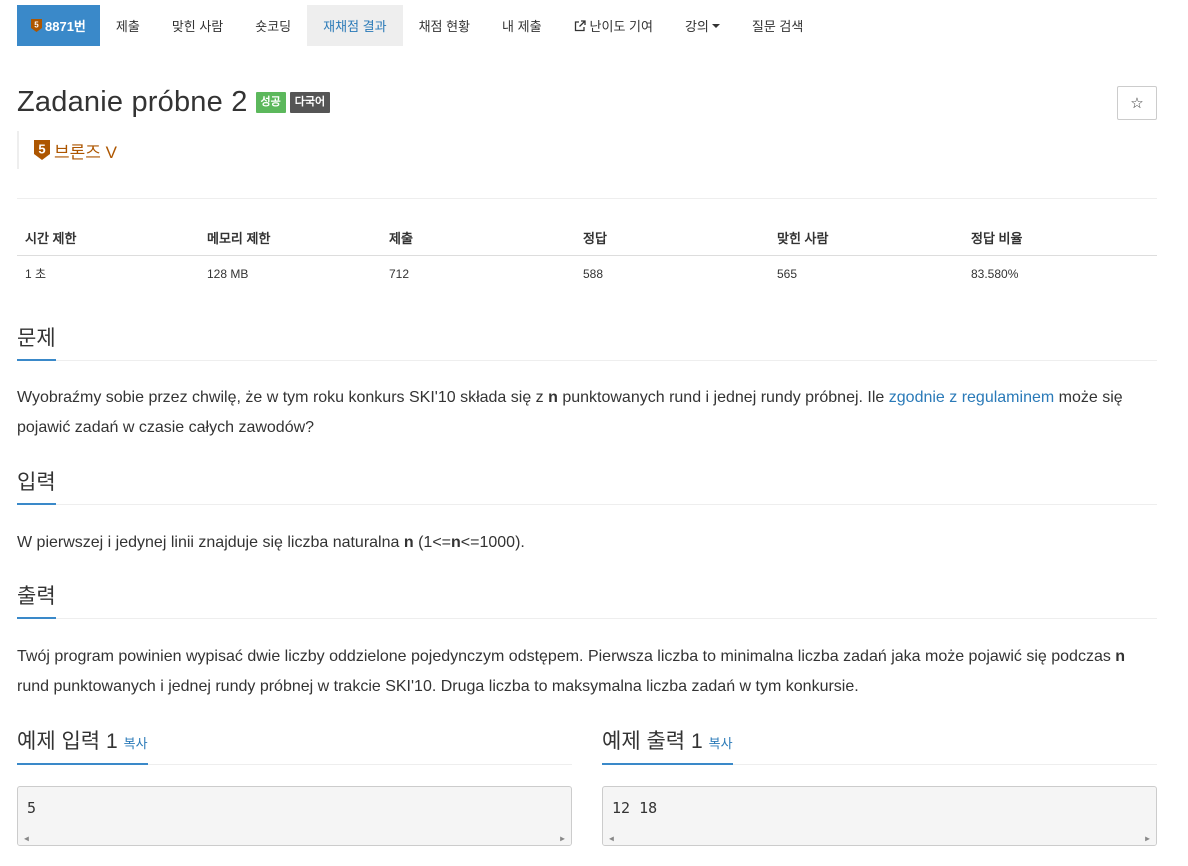  I want to click on description-title: 문제, so click(36, 341).